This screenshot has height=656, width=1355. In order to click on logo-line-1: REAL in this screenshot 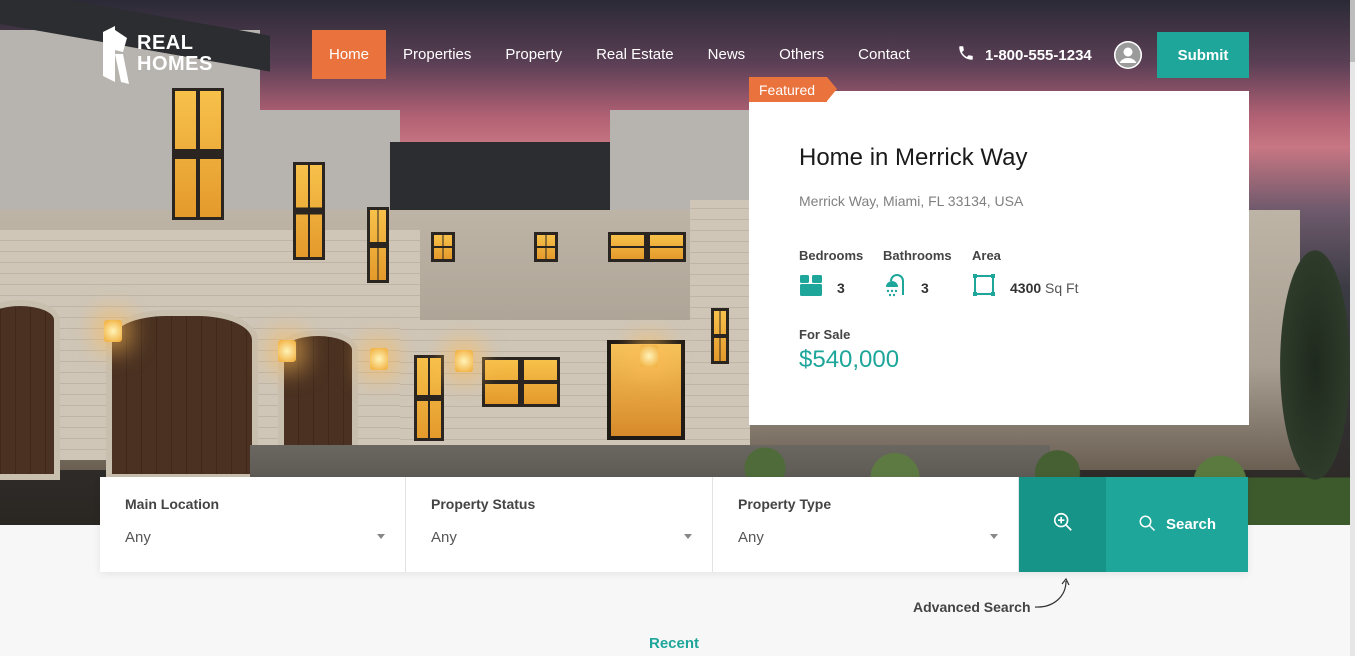, I will do `click(165, 43)`.